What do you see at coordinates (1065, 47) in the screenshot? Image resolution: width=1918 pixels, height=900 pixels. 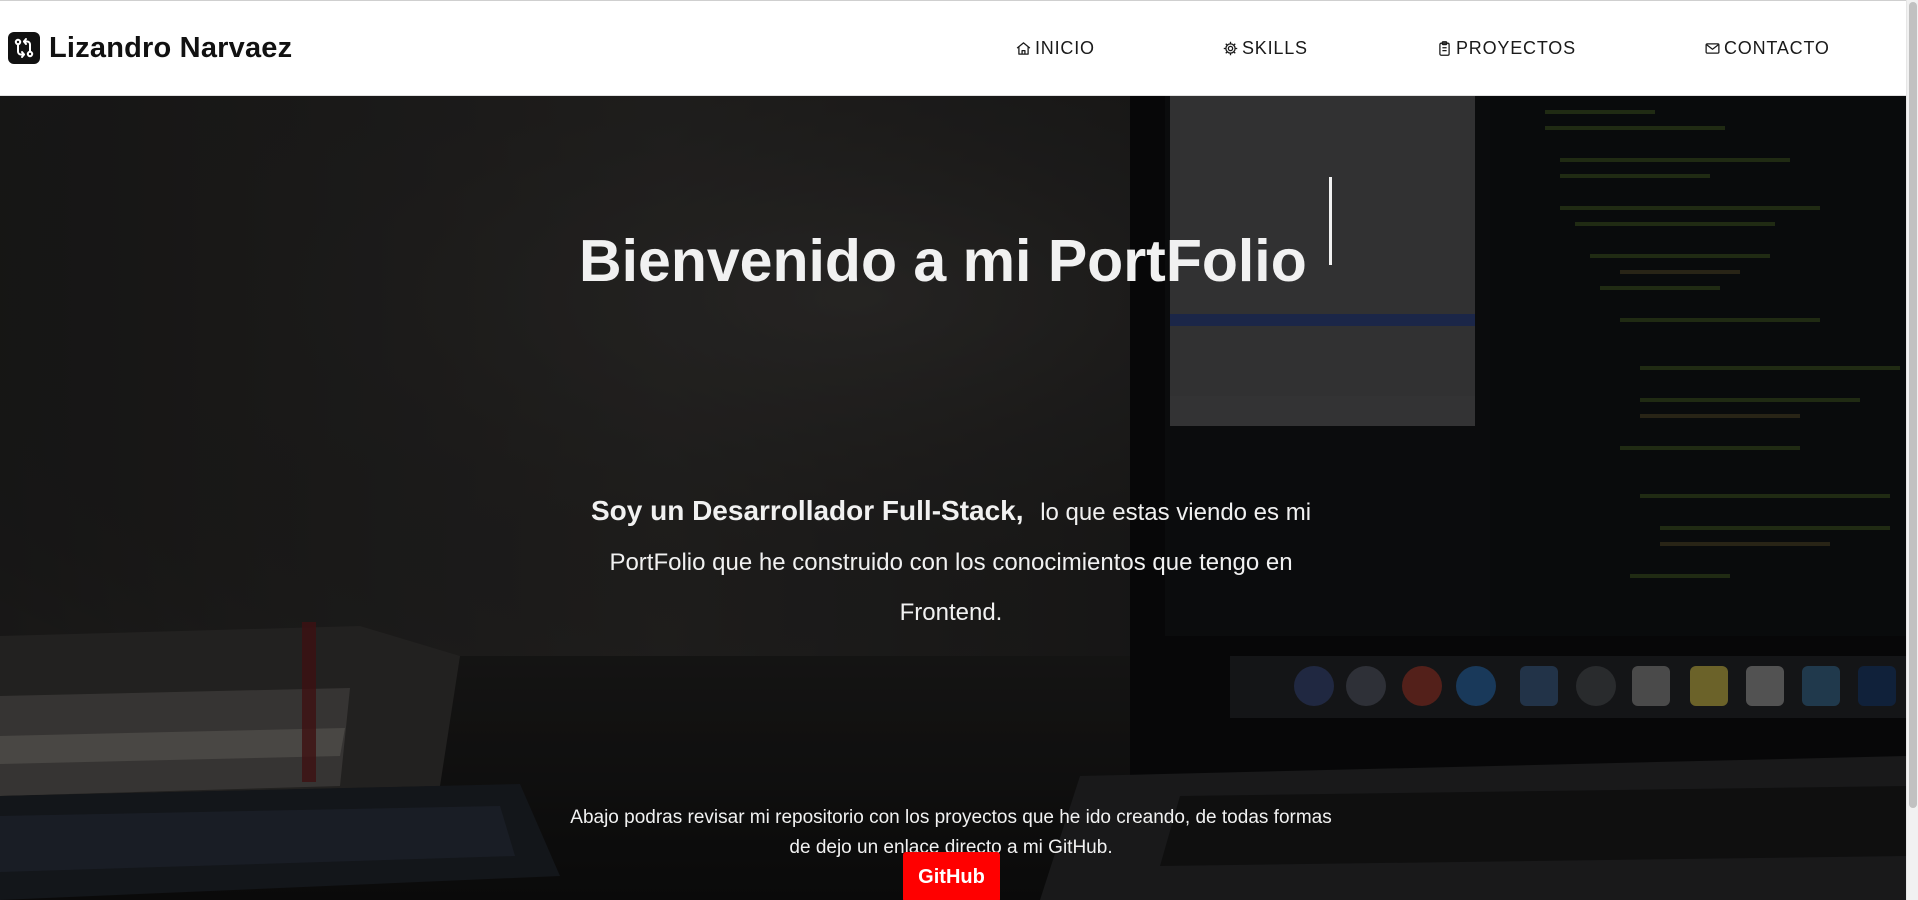 I see `nav-inicio-label: INICIO` at bounding box center [1065, 47].